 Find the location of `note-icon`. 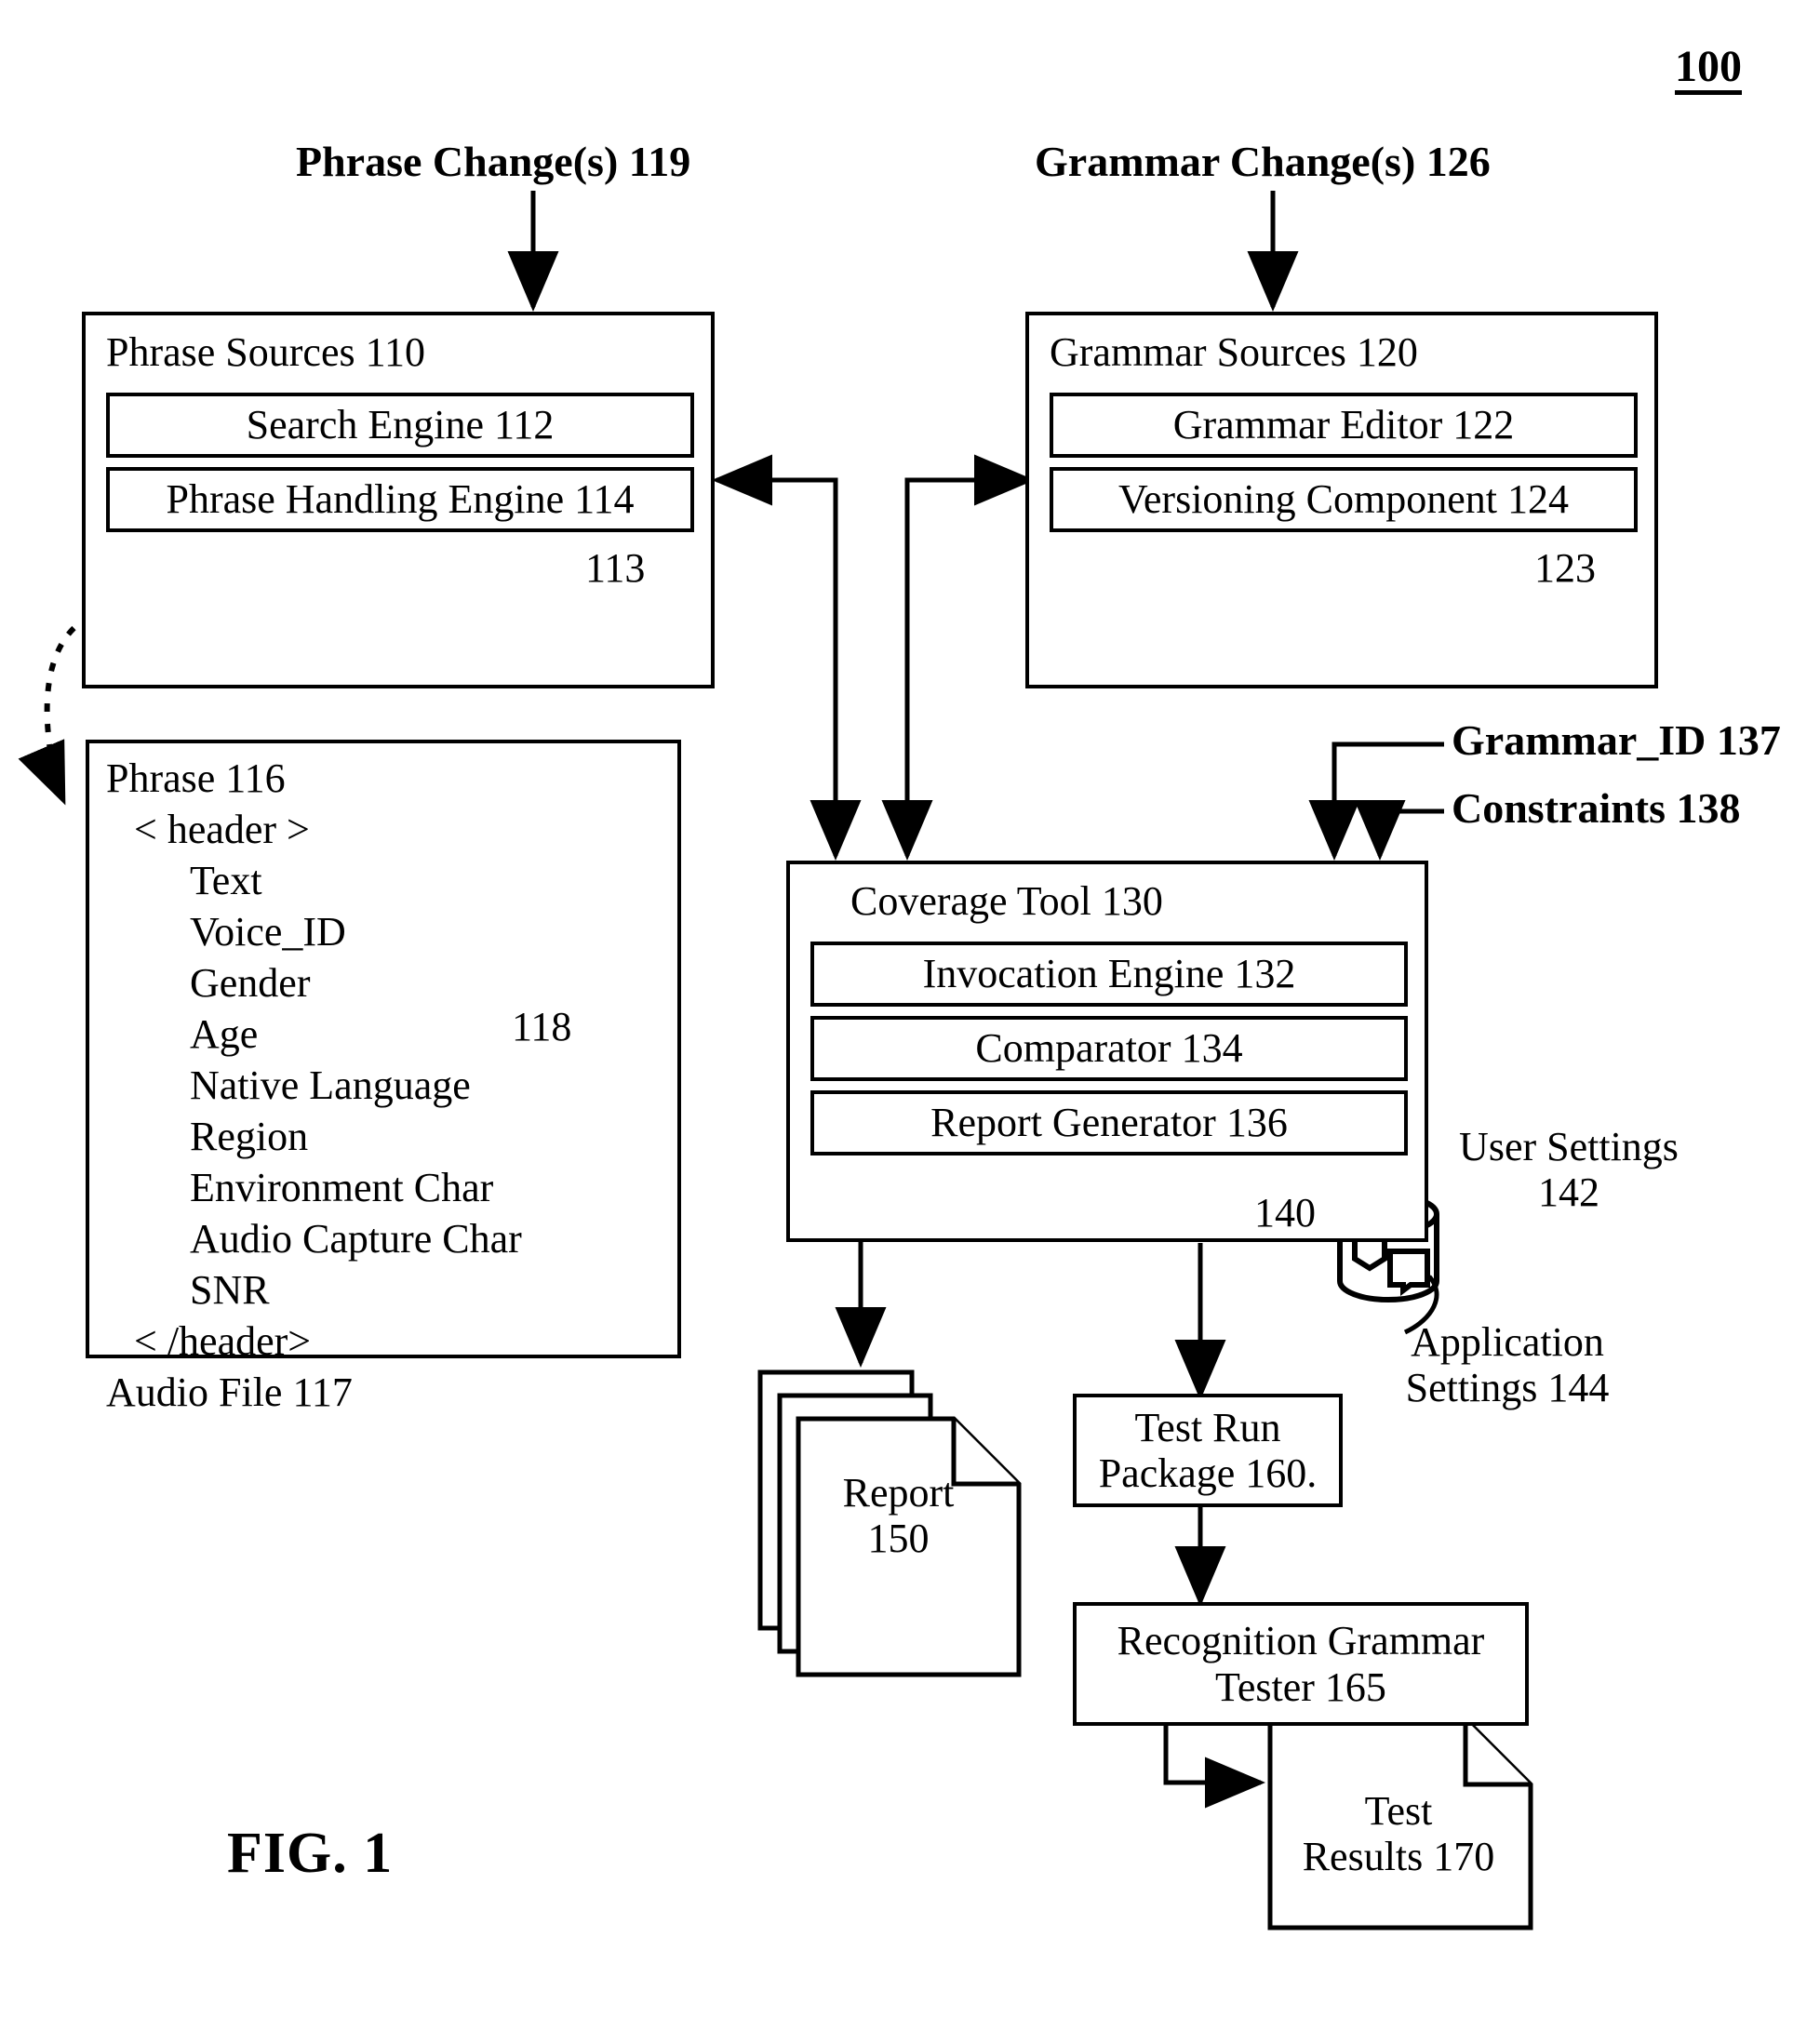

note-icon is located at coordinates (1408, 1272).